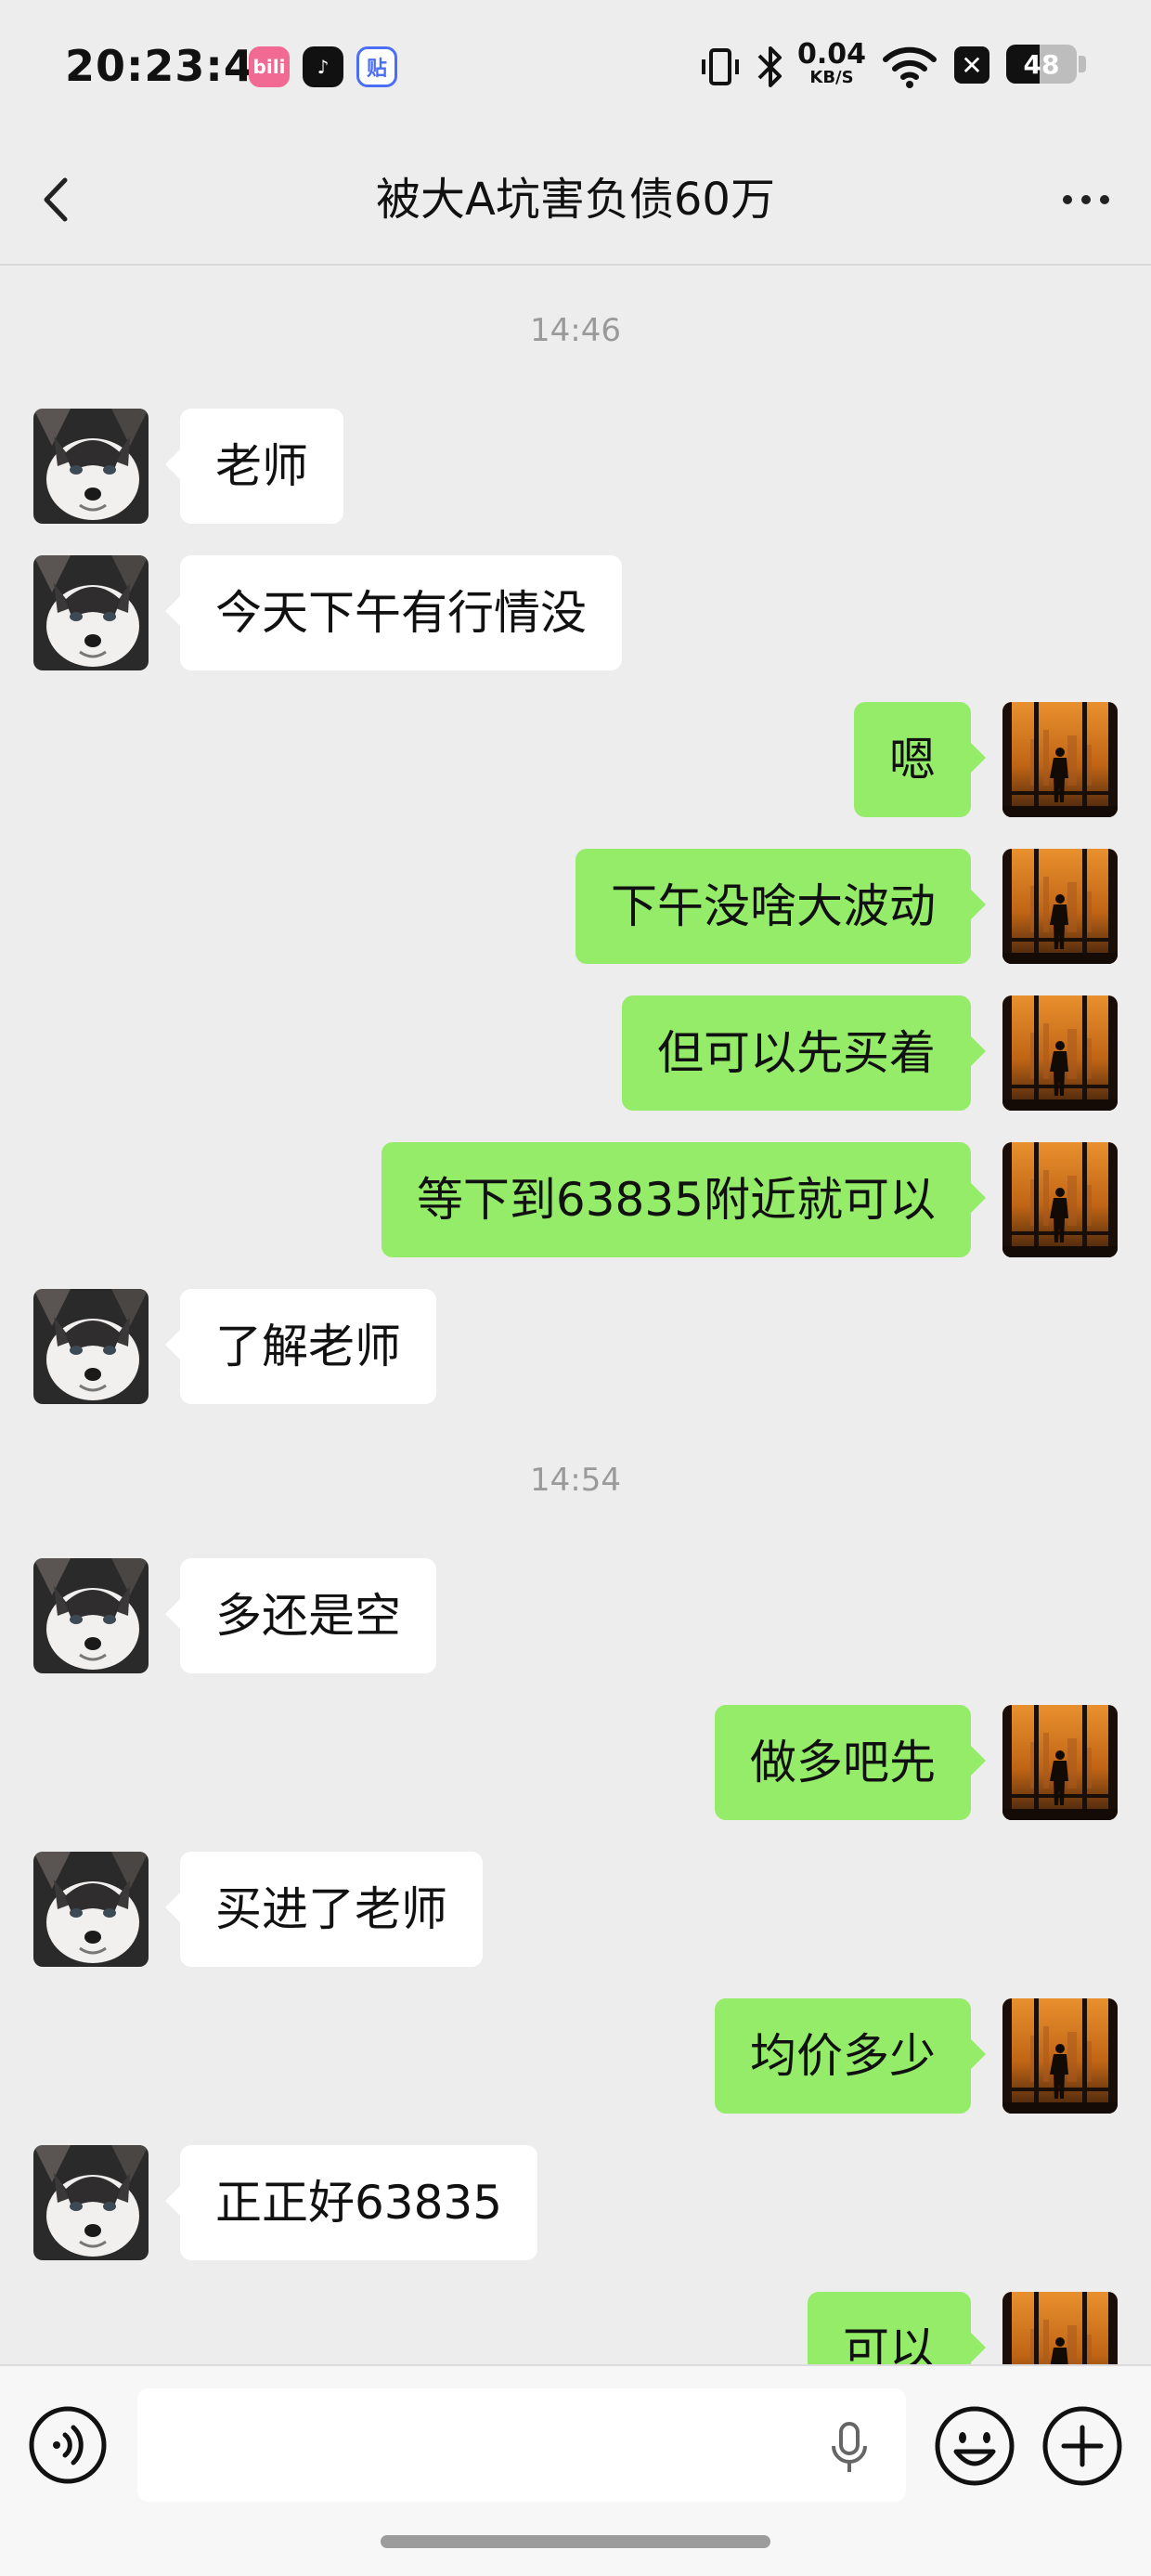 This screenshot has height=2576, width=1151. What do you see at coordinates (393, 612) in the screenshot?
I see `incoming-message-bubble: 今天下午有行情没` at bounding box center [393, 612].